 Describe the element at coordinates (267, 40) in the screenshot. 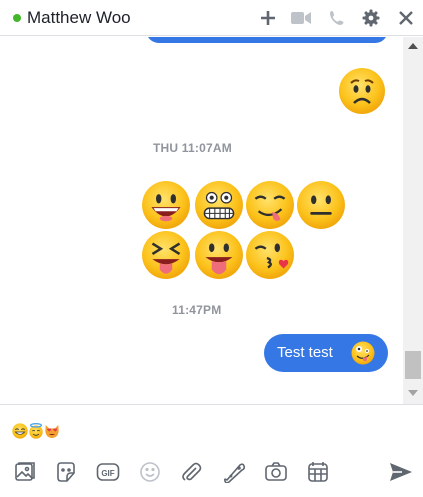

I see `previous-message-bubble` at that location.